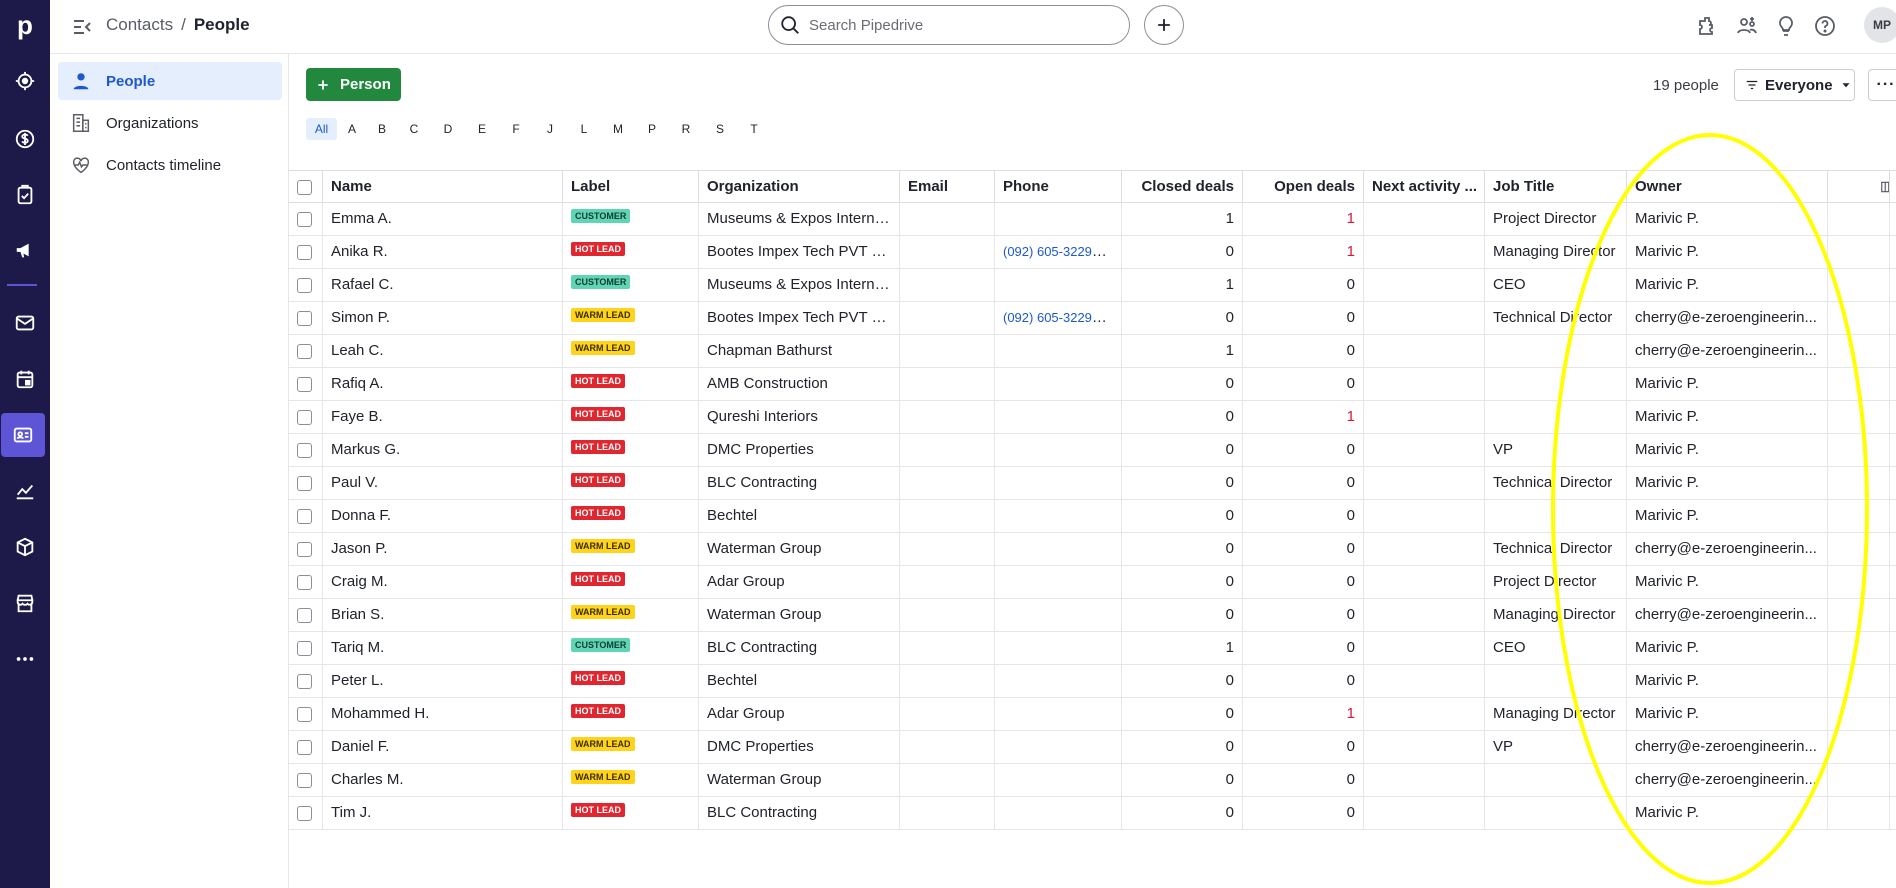  What do you see at coordinates (720, 129) in the screenshot?
I see `letter-filter-s: S` at bounding box center [720, 129].